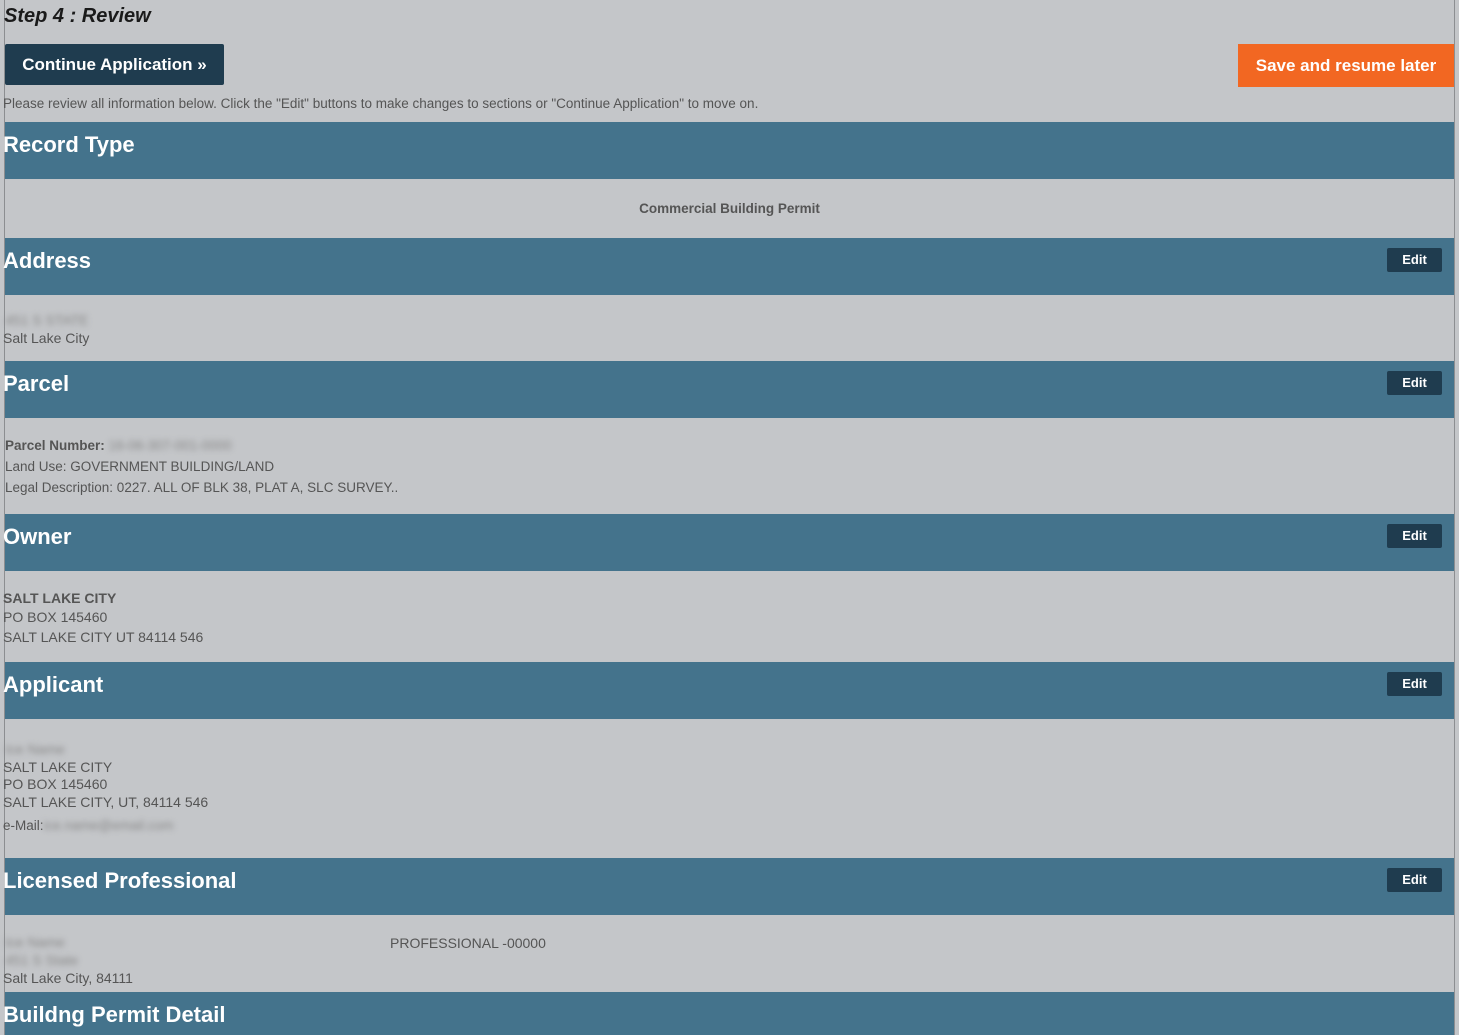  Describe the element at coordinates (108, 825) in the screenshot. I see `email-redacted: ice.name@email.com` at that location.